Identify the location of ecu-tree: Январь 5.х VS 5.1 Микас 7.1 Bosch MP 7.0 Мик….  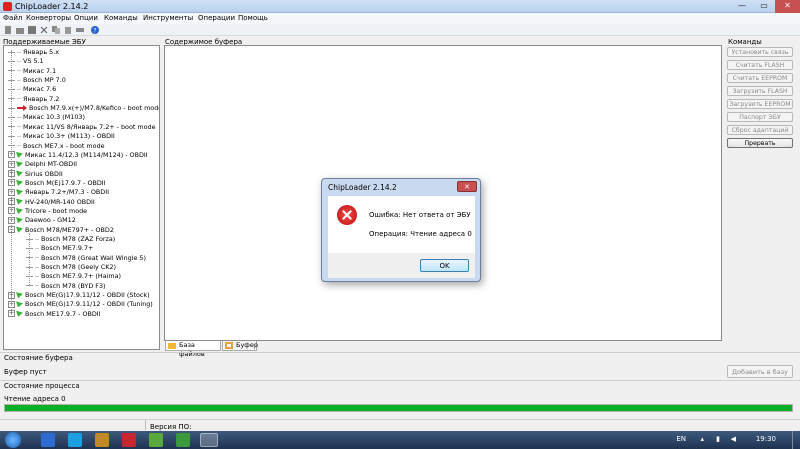
(81, 197).